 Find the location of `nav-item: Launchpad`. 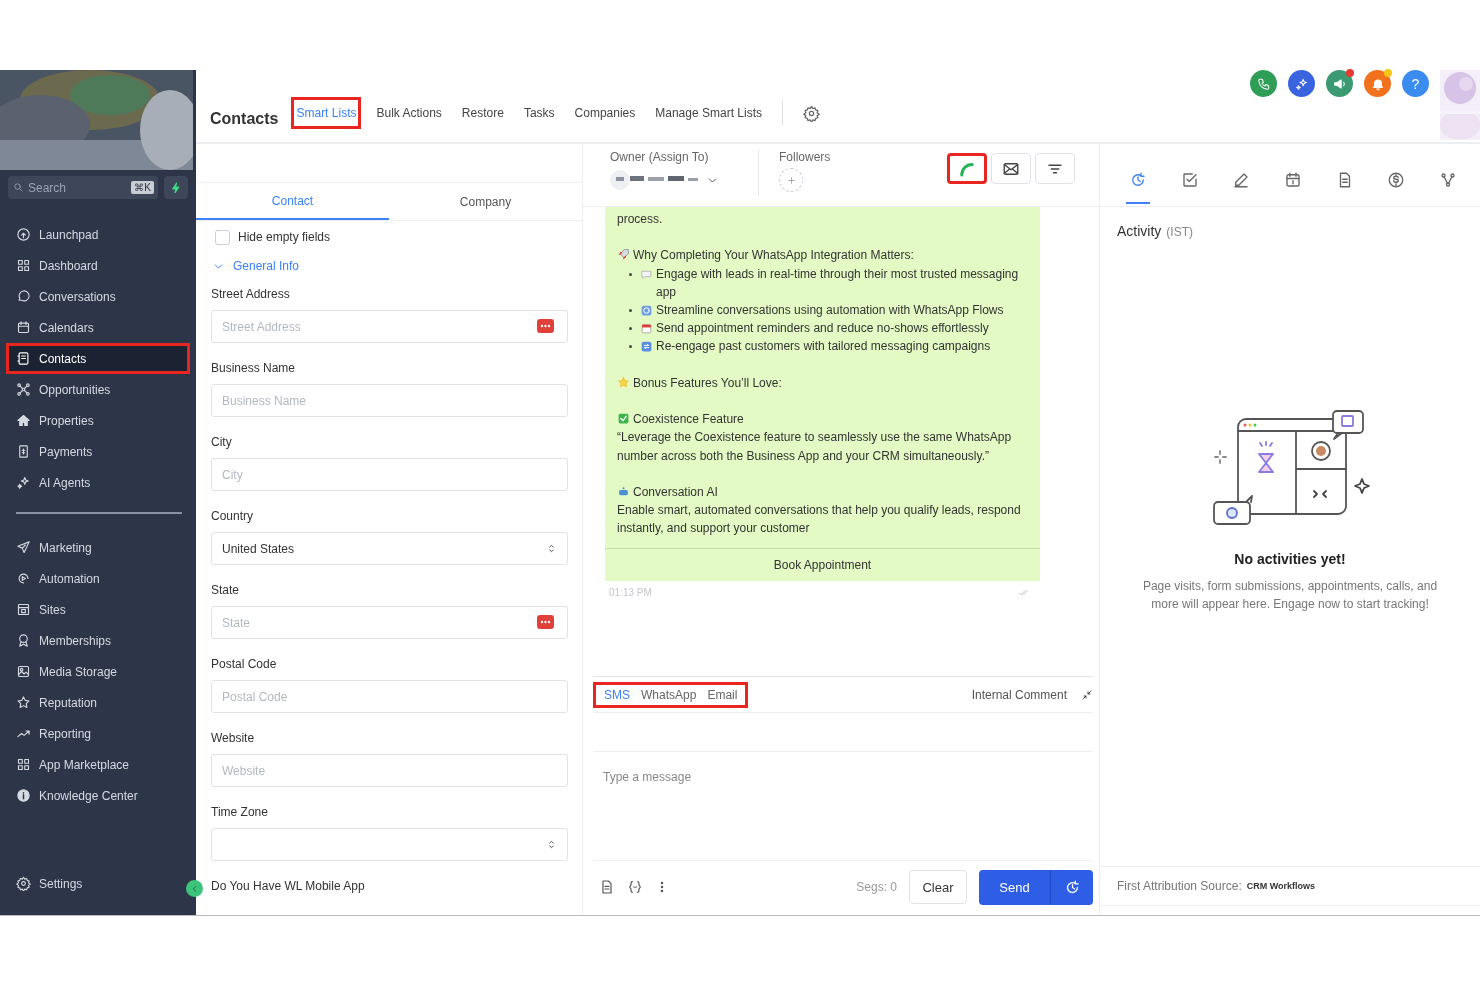

nav-item: Launchpad is located at coordinates (98, 234).